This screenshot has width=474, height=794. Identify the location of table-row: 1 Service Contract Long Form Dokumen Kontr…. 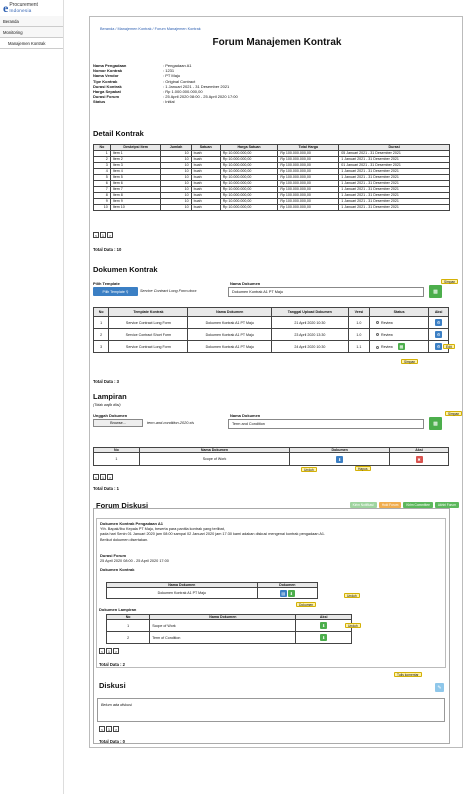
(270, 322).